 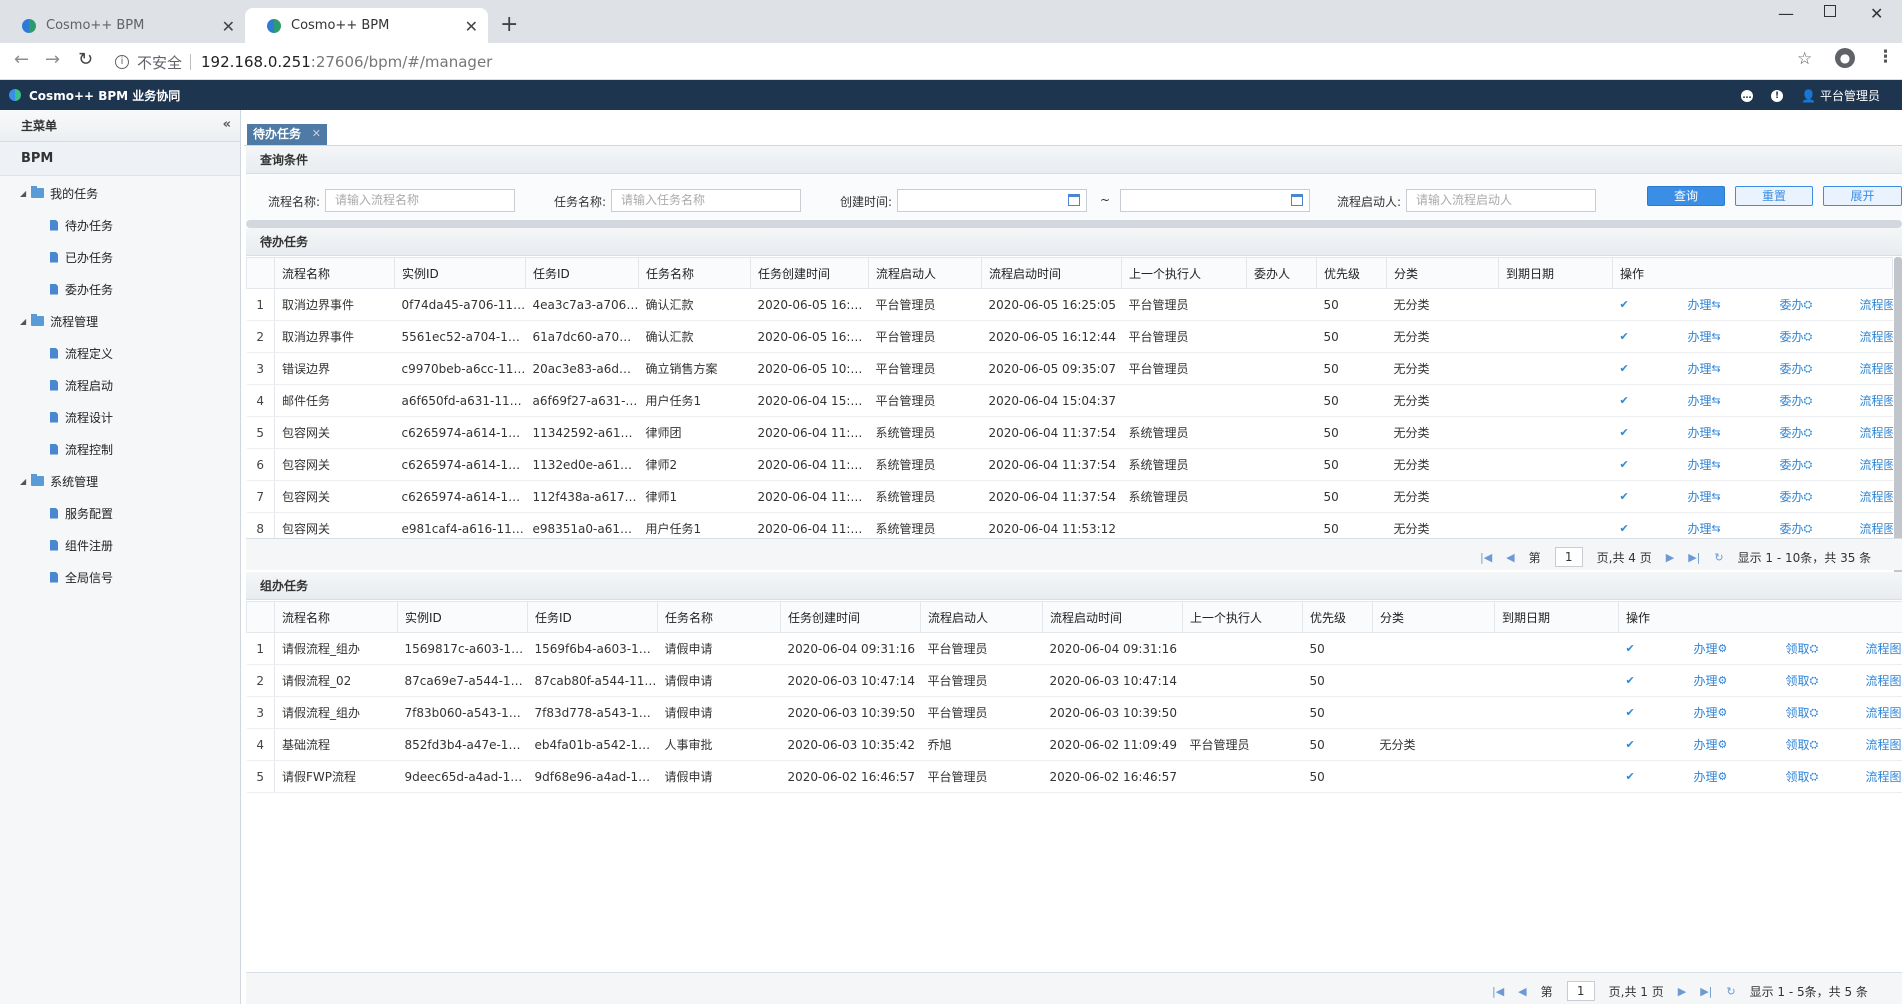 I want to click on sidebar-item-service-config: 服务配置, so click(x=81, y=513).